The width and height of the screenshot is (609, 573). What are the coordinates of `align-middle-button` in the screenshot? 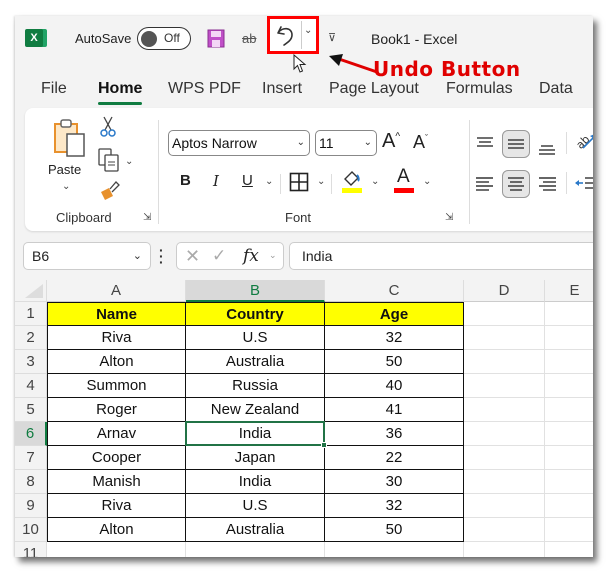 It's located at (516, 144).